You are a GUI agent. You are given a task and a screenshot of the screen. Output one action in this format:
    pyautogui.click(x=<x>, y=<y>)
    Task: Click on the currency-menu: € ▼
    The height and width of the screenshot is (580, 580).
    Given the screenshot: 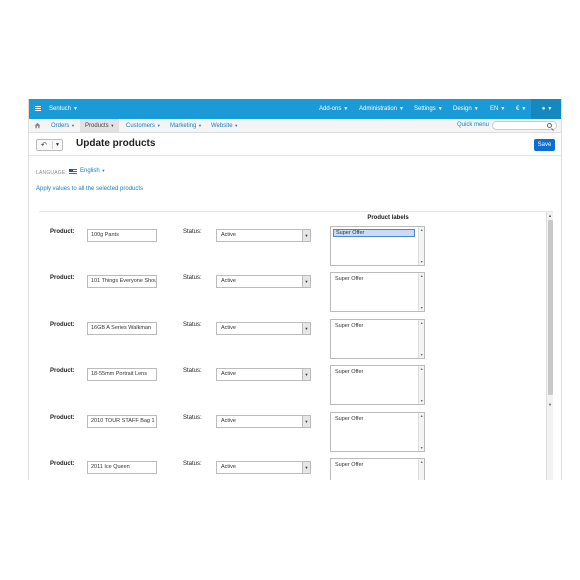 What is the action you would take?
    pyautogui.click(x=521, y=109)
    